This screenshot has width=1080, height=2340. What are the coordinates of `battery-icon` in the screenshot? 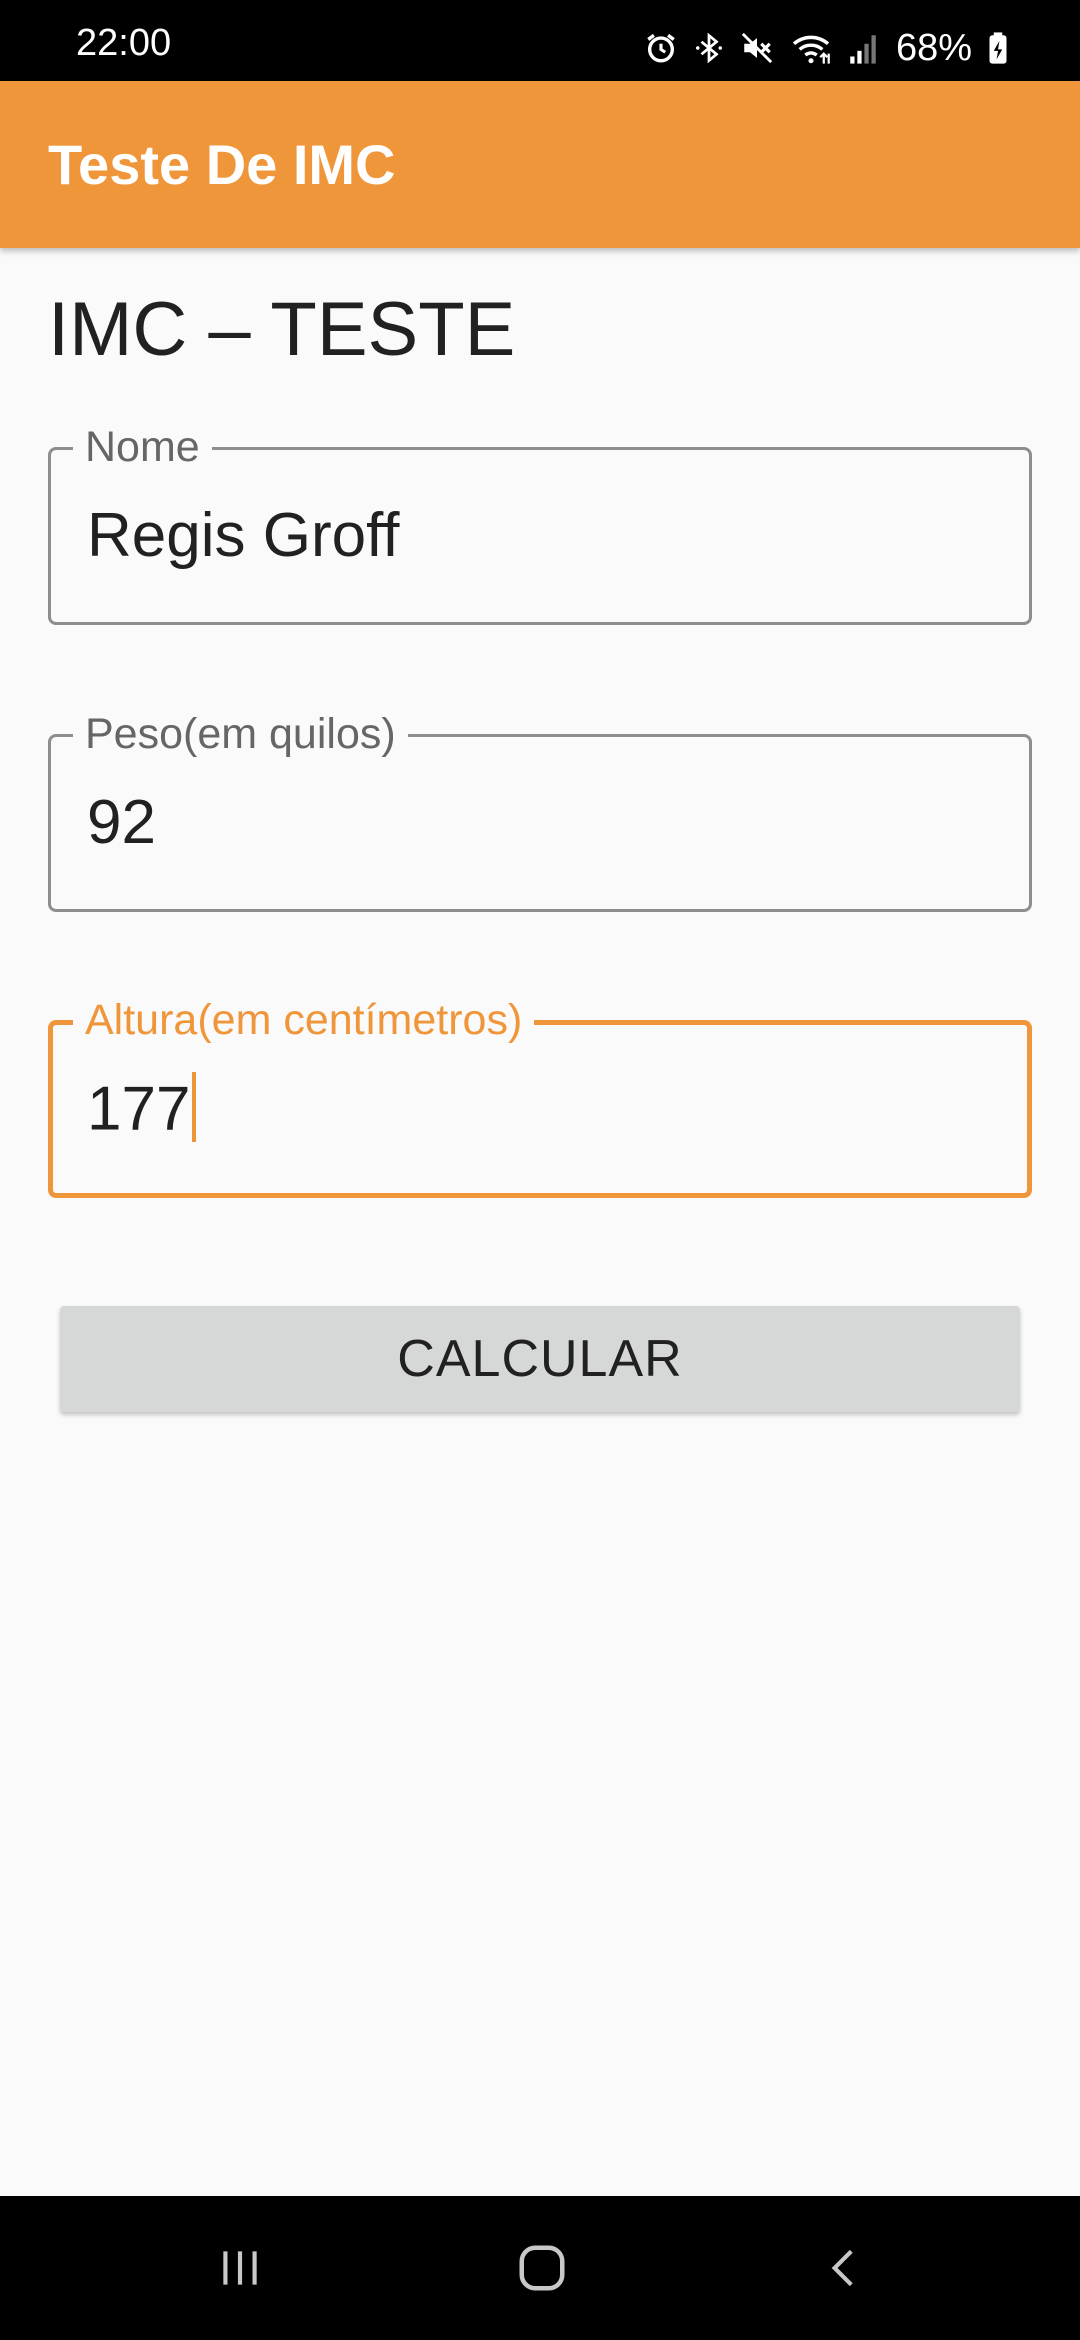 It's located at (998, 48).